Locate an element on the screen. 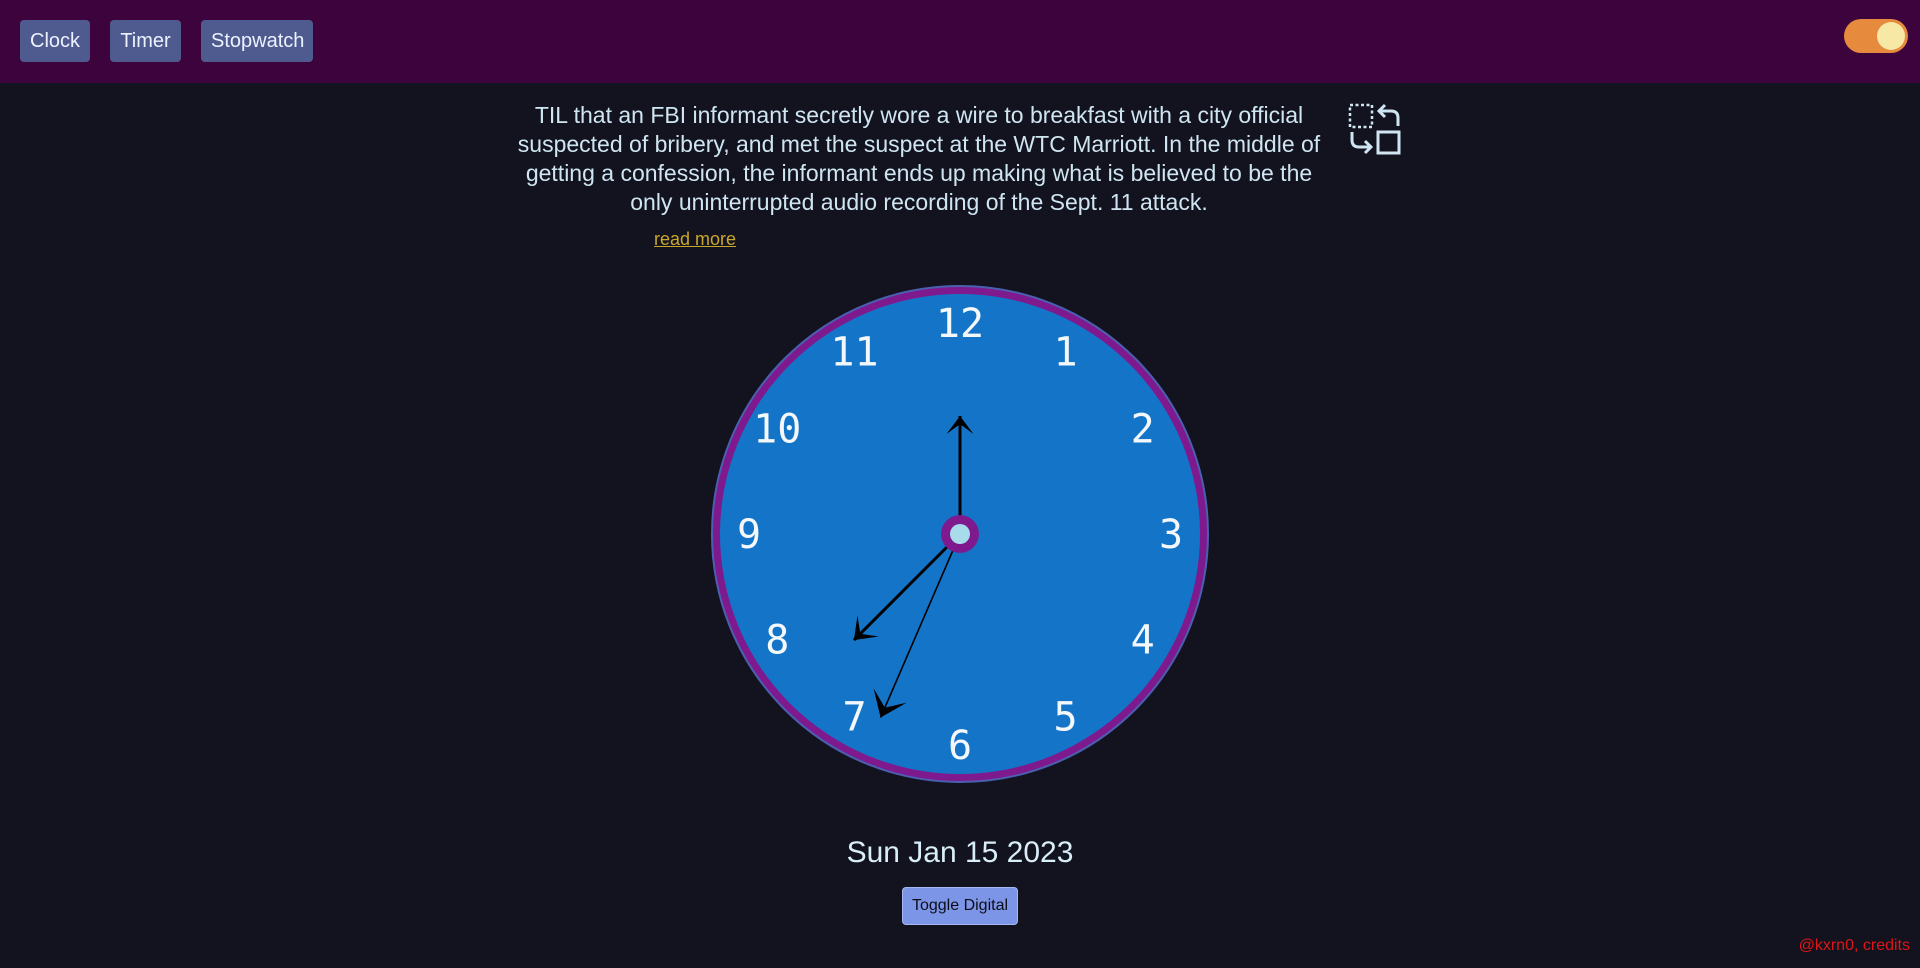 This screenshot has width=1920, height=968. clock-center-dot is located at coordinates (960, 534).